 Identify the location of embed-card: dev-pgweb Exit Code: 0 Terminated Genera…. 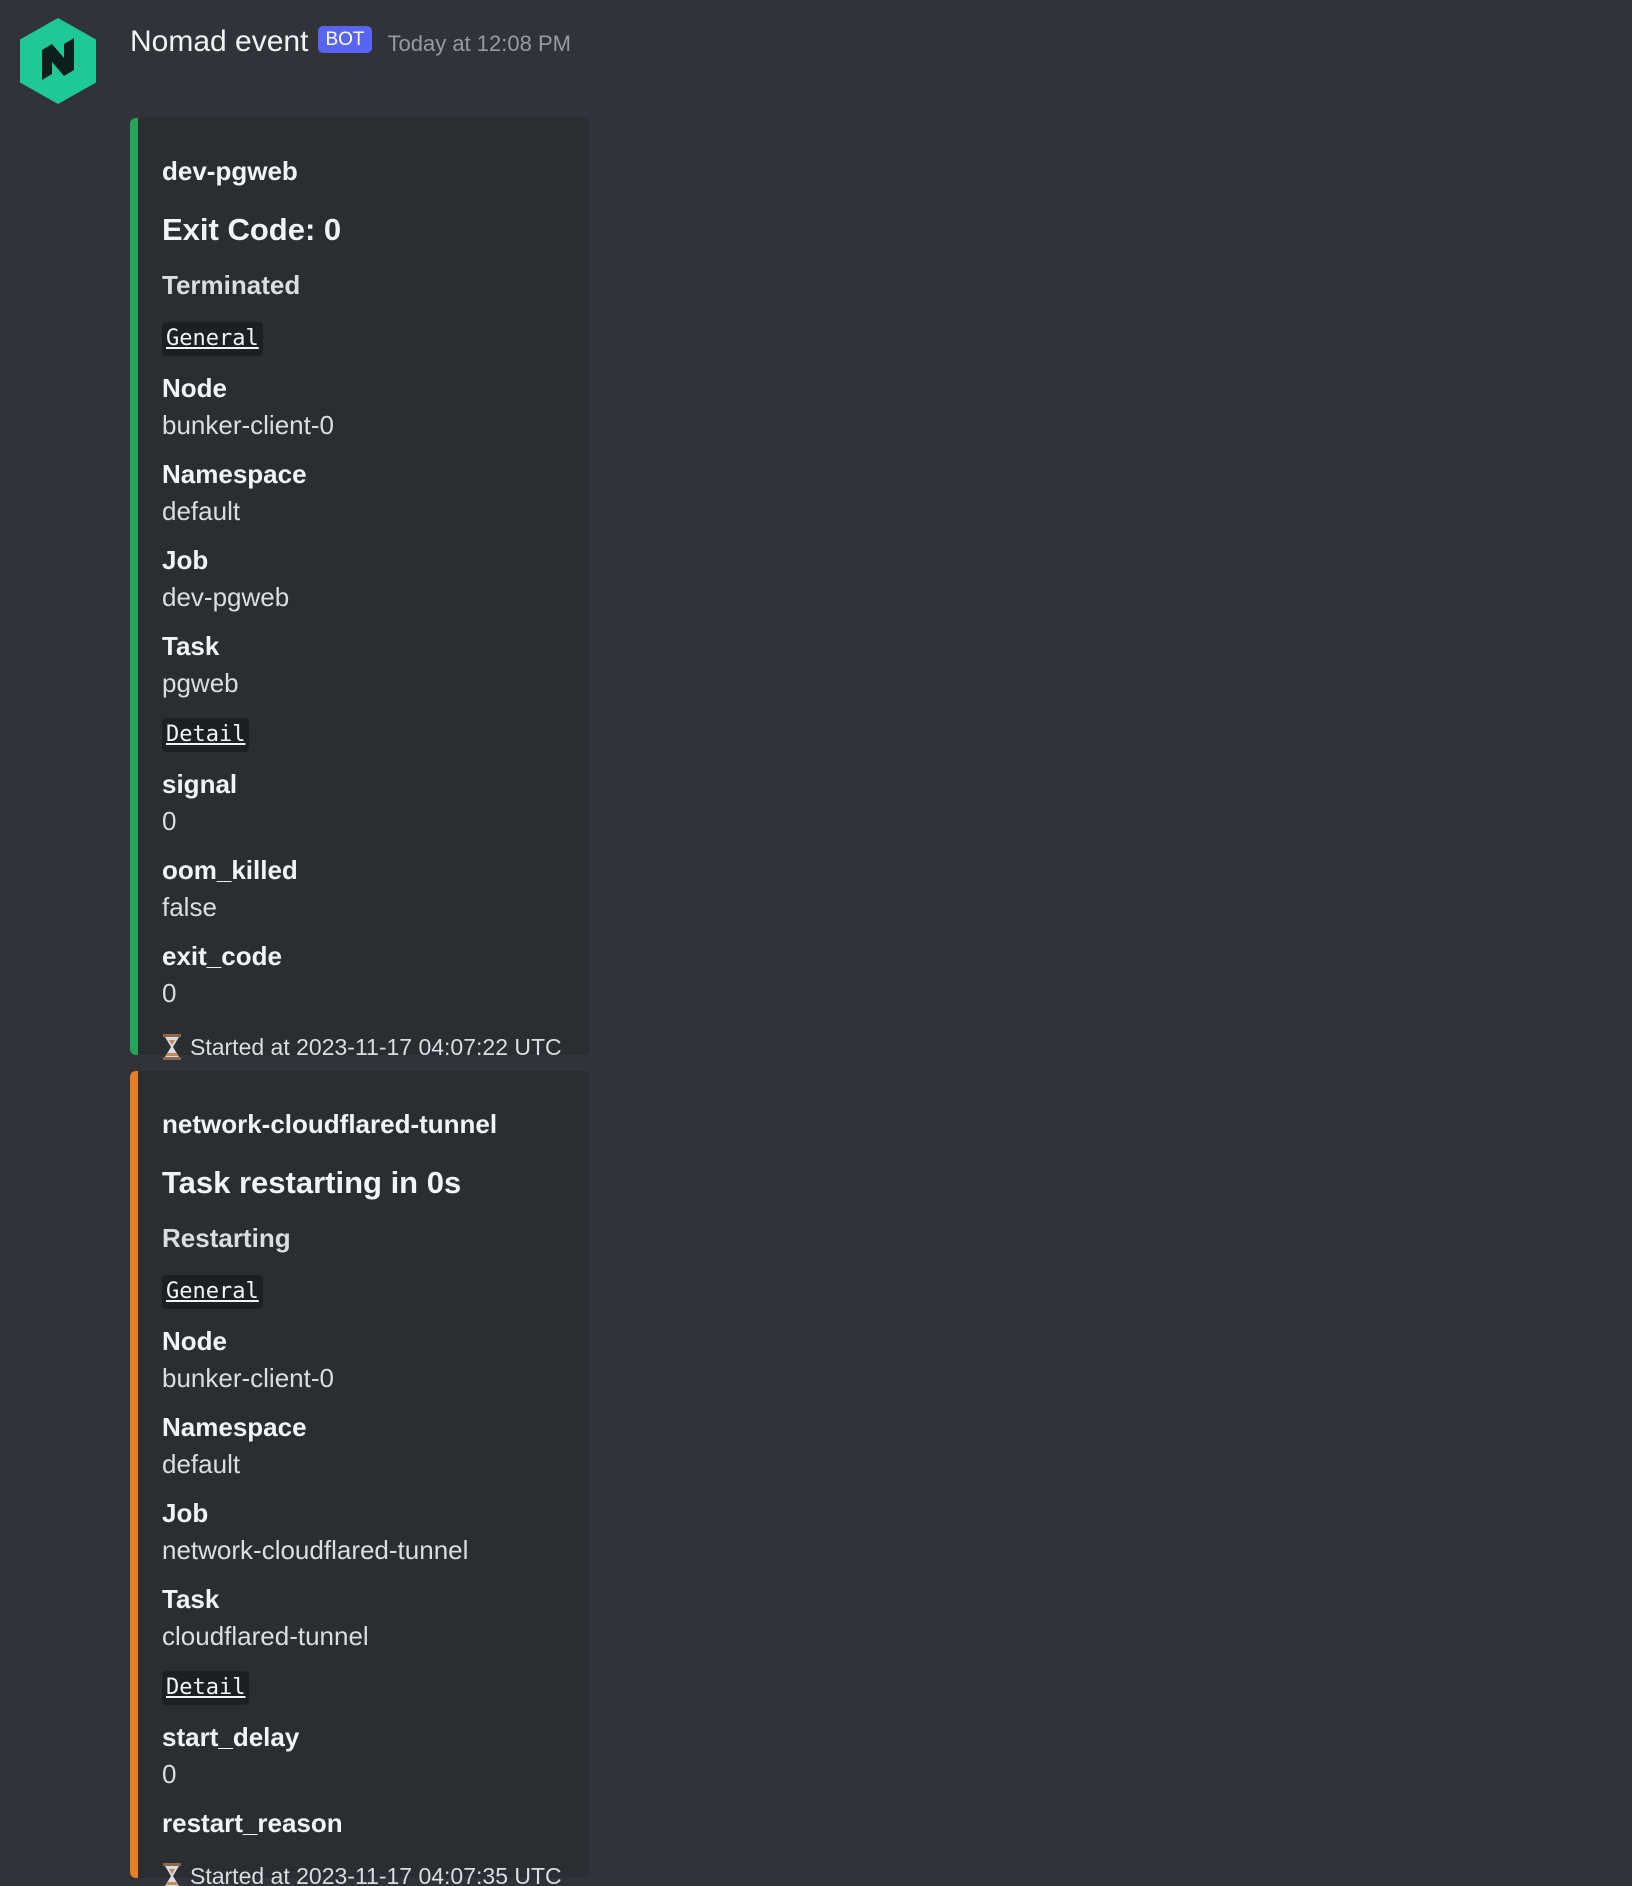
(360, 589).